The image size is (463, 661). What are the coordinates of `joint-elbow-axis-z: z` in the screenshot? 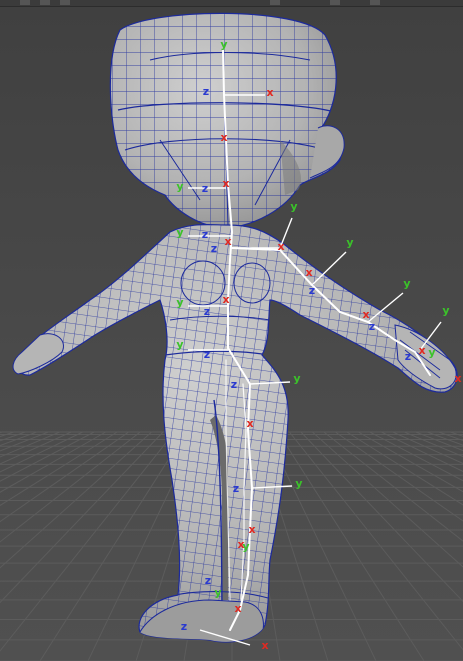 It's located at (312, 290).